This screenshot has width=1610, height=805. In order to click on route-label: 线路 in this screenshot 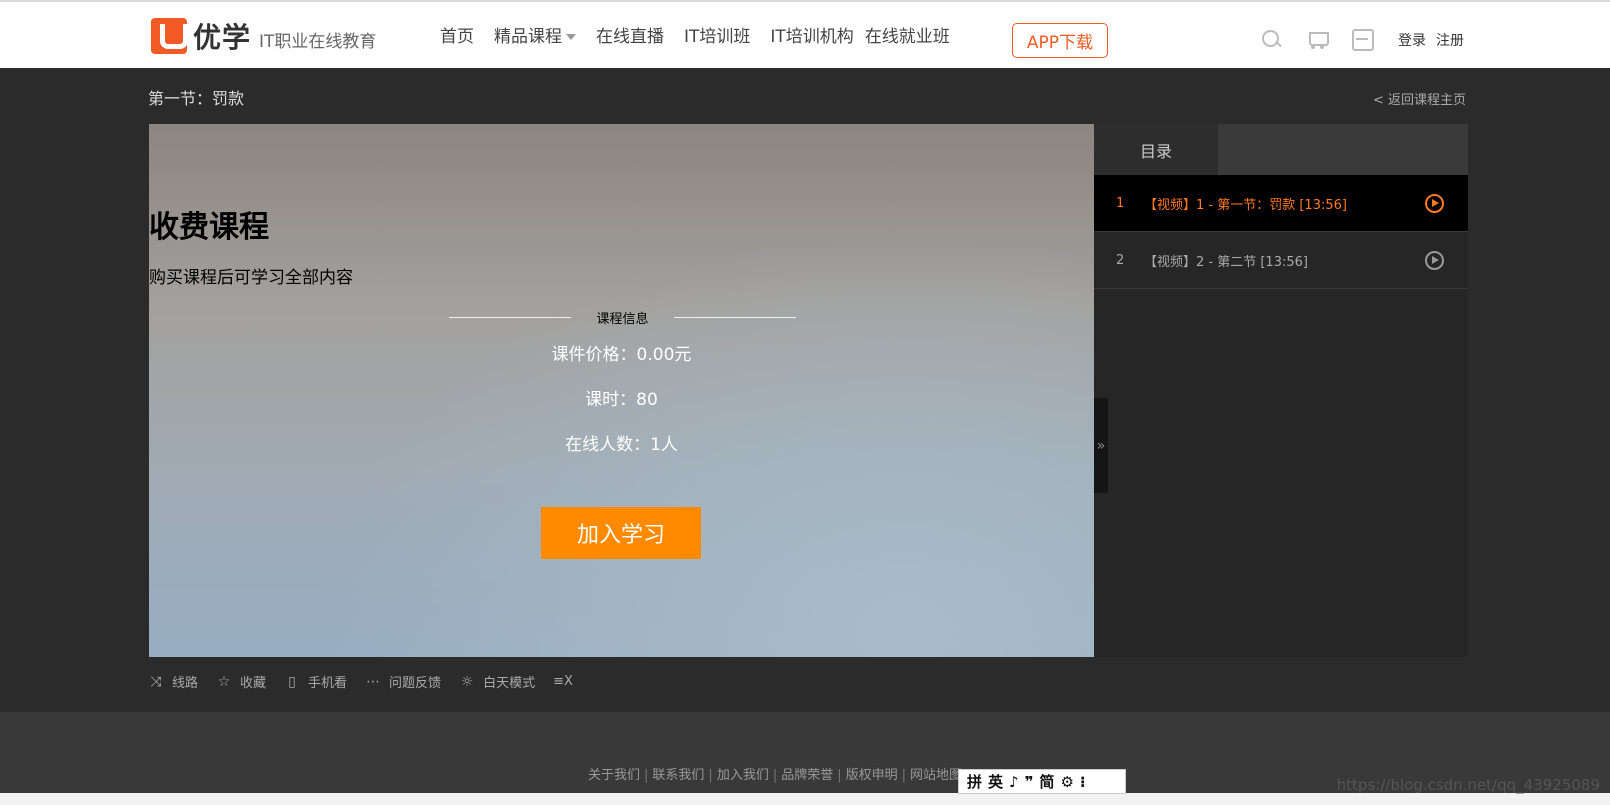, I will do `click(185, 683)`.